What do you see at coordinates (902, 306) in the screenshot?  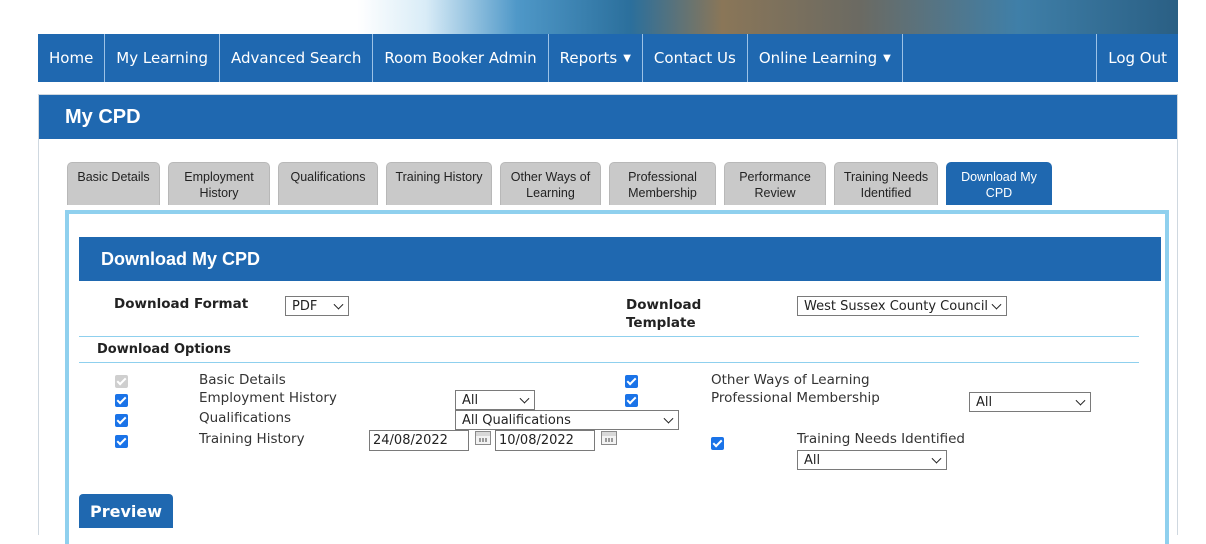 I see `download-template-select: West Sussex County Council` at bounding box center [902, 306].